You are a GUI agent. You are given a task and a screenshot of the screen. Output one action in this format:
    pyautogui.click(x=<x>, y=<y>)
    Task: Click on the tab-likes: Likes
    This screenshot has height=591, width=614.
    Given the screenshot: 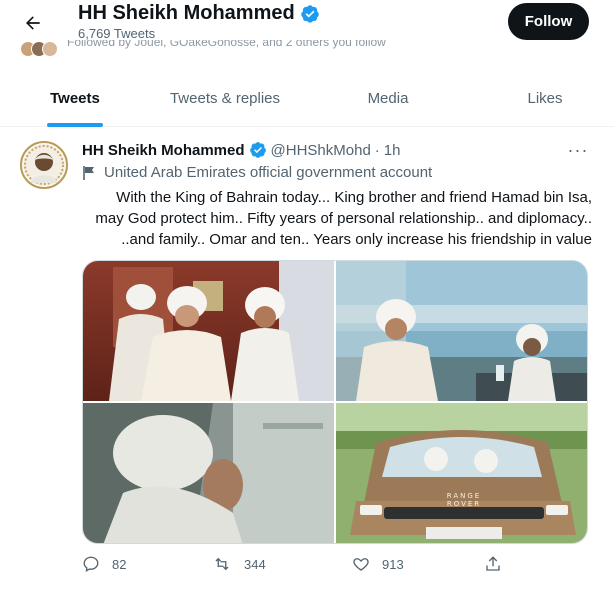 What is the action you would take?
    pyautogui.click(x=545, y=98)
    